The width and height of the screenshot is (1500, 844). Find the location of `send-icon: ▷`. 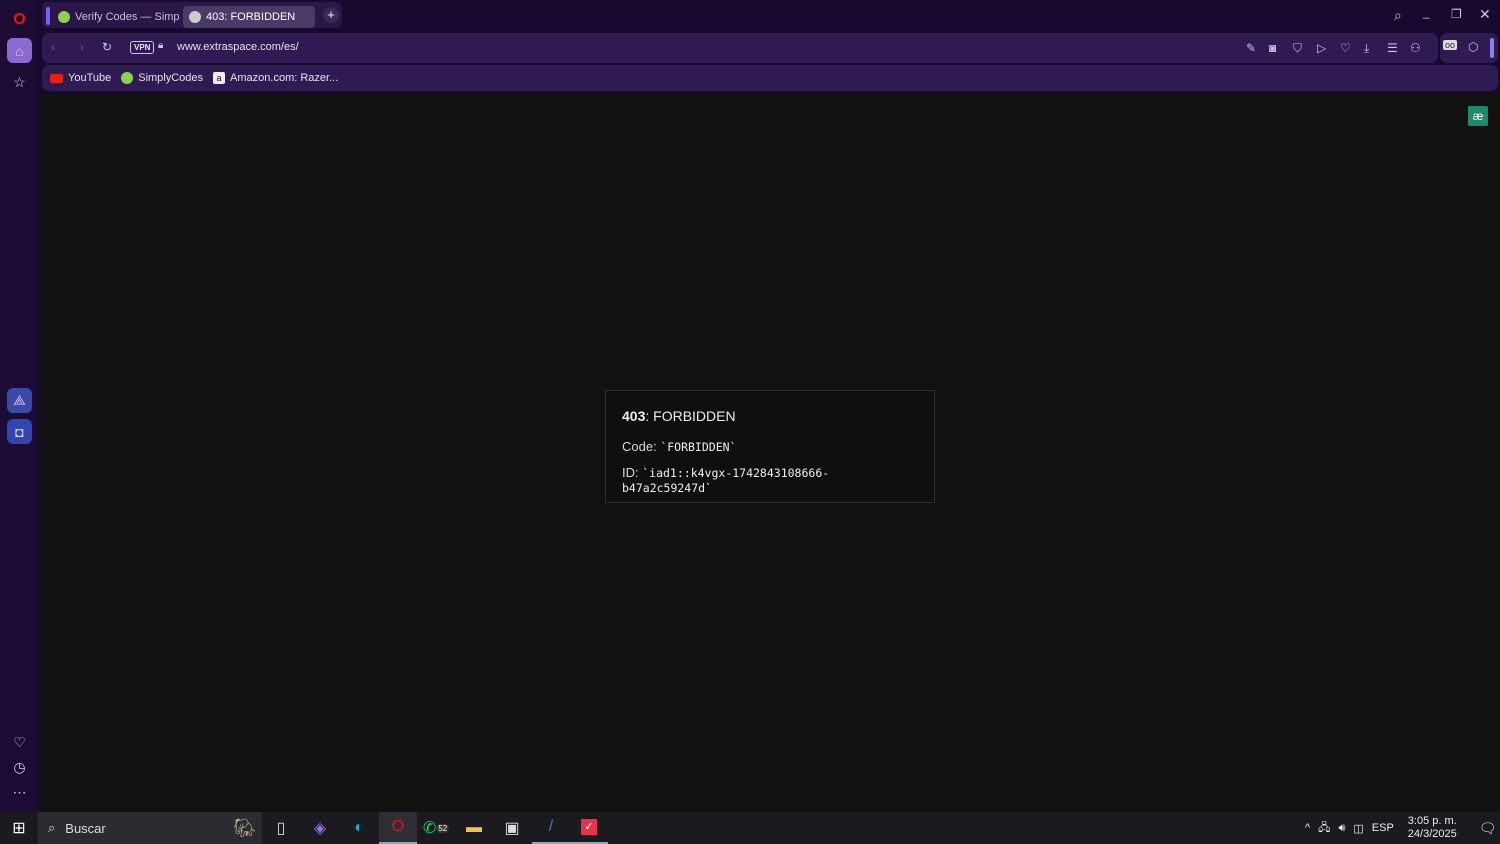

send-icon: ▷ is located at coordinates (1321, 48).